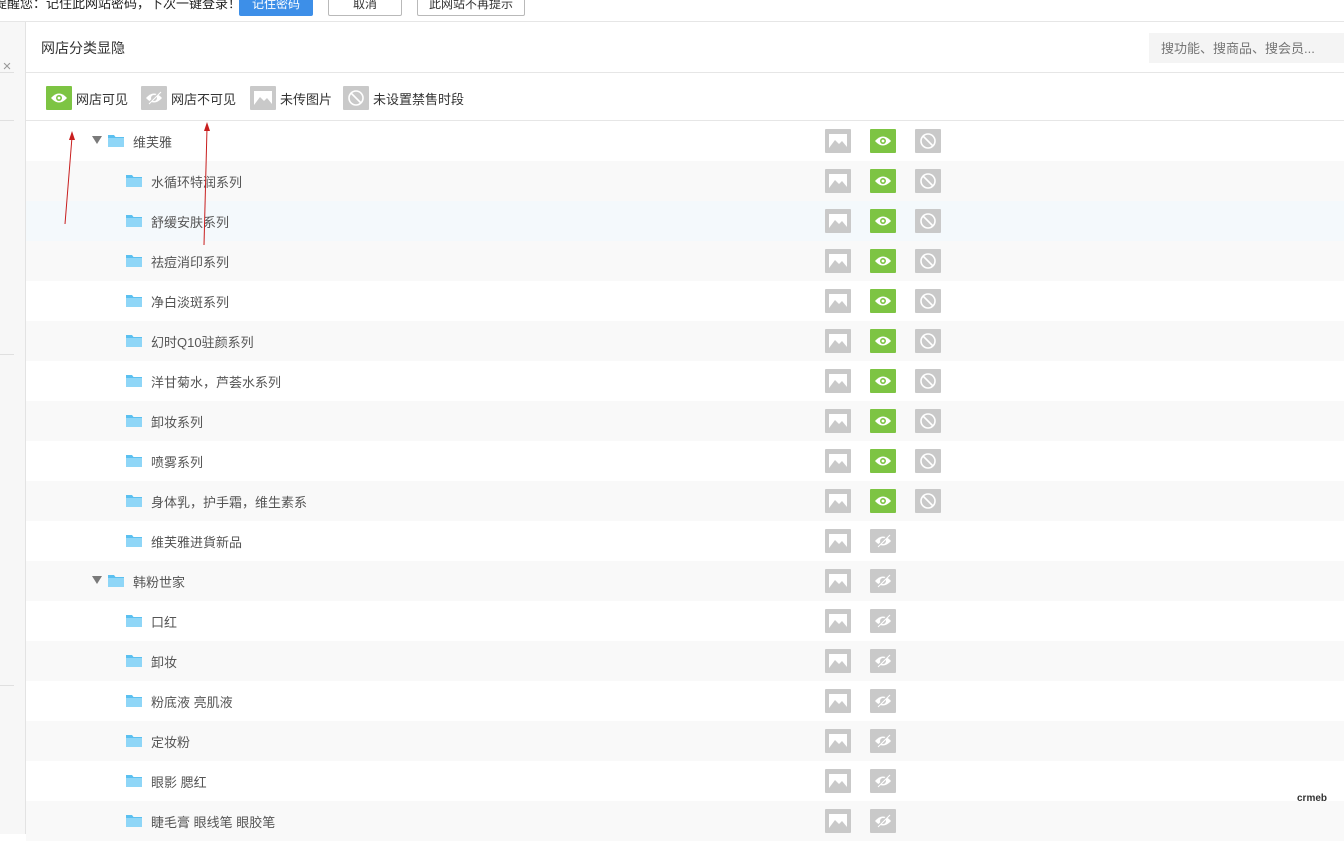 The image size is (1344, 841). Describe the element at coordinates (202, 341) in the screenshot. I see `category-name: 幻时Q10驻颜系列` at that location.